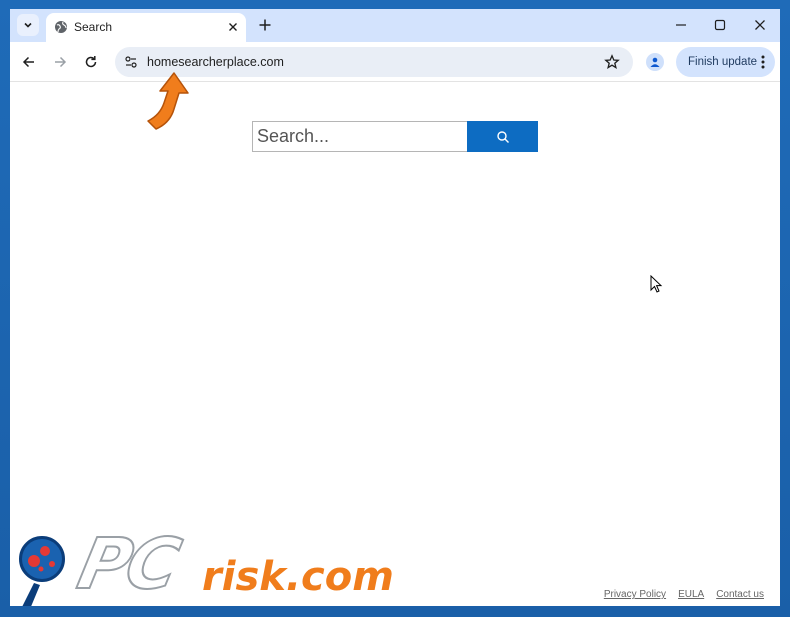 This screenshot has height=617, width=790. What do you see at coordinates (298, 577) in the screenshot?
I see `watermark-risk-text: risk.com` at bounding box center [298, 577].